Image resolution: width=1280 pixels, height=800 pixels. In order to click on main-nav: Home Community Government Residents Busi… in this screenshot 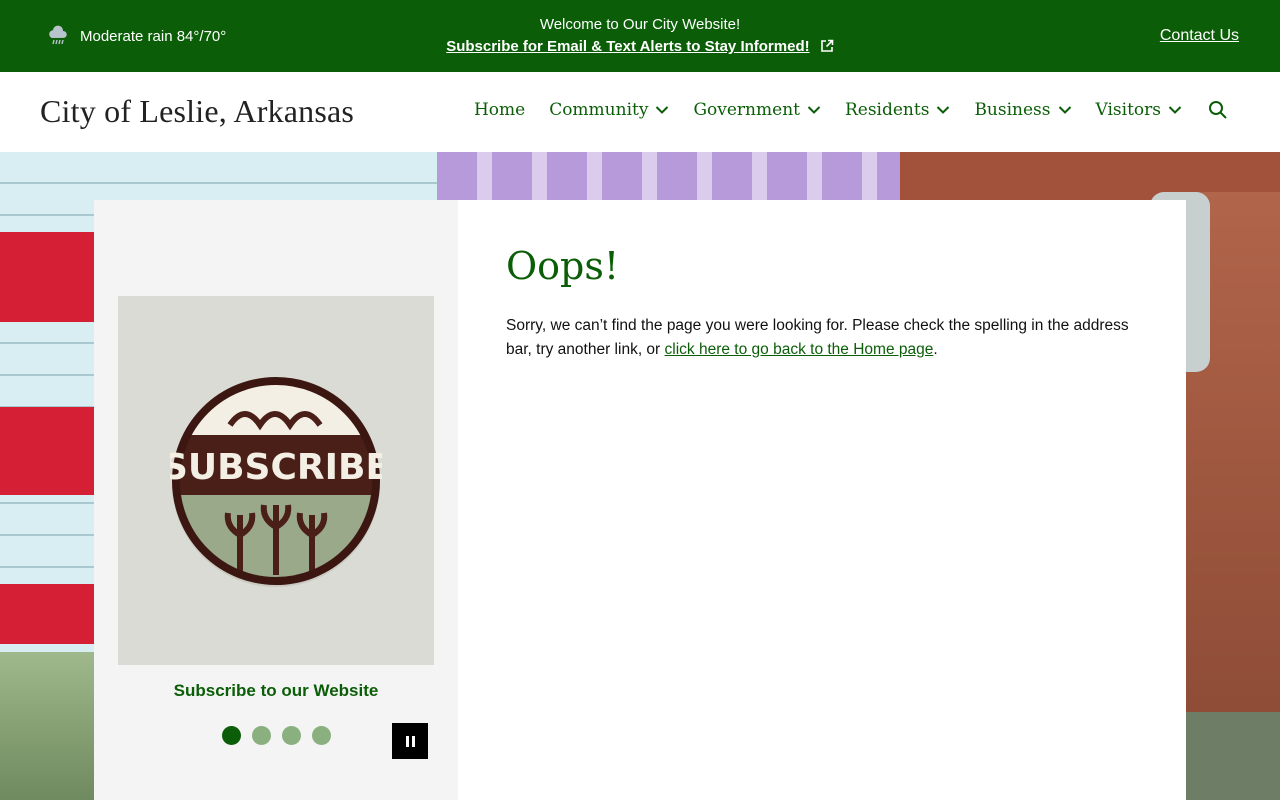, I will do `click(851, 110)`.